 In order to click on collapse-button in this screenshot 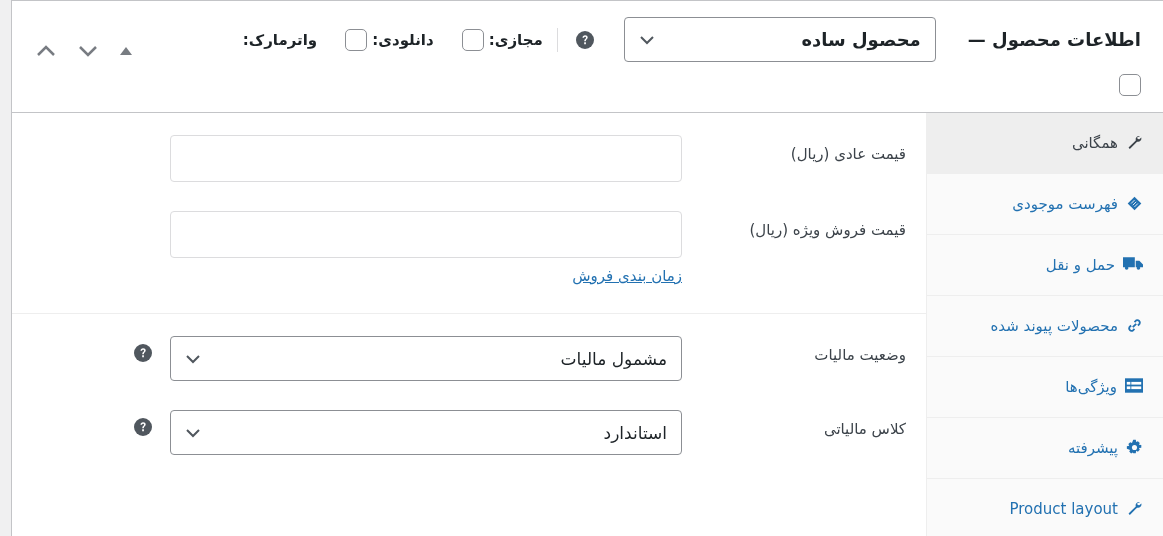, I will do `click(126, 51)`.